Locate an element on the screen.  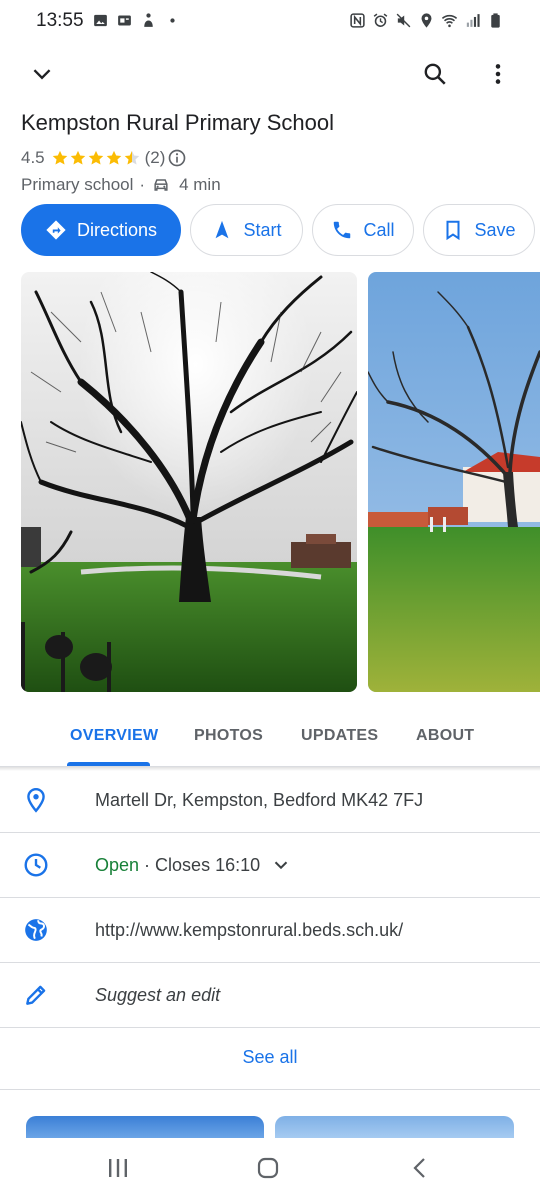
battery-icon is located at coordinates (495, 20).